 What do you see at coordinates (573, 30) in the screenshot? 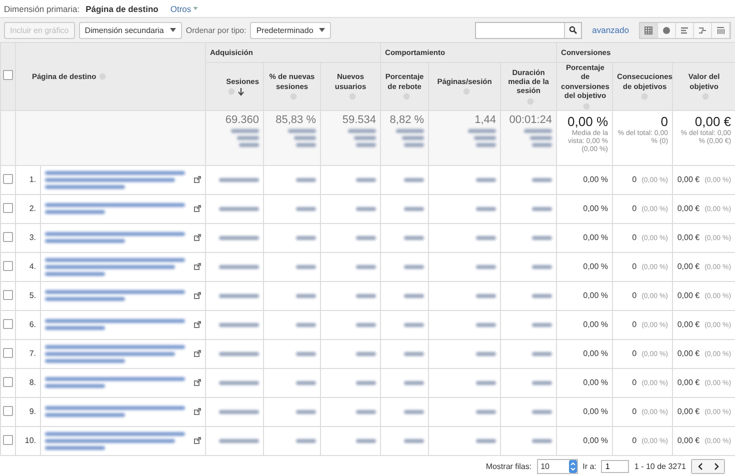
I see `search-icon` at bounding box center [573, 30].